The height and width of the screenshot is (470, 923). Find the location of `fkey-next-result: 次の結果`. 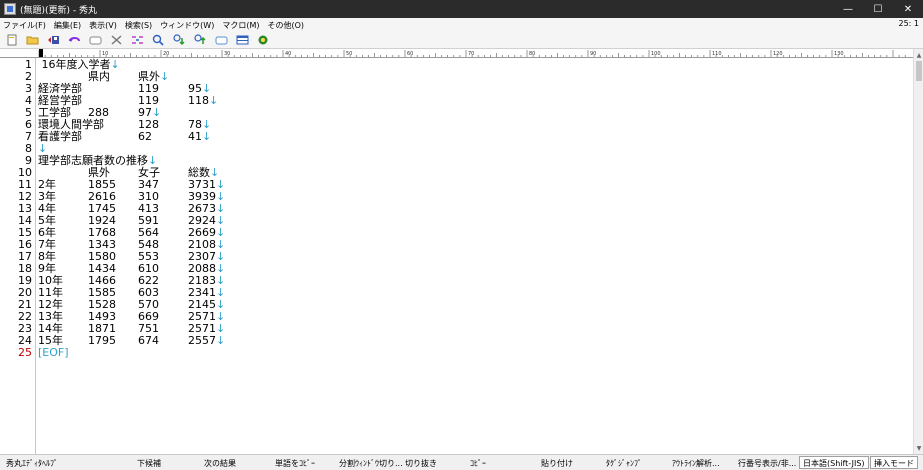

fkey-next-result: 次の結果 is located at coordinates (220, 463).